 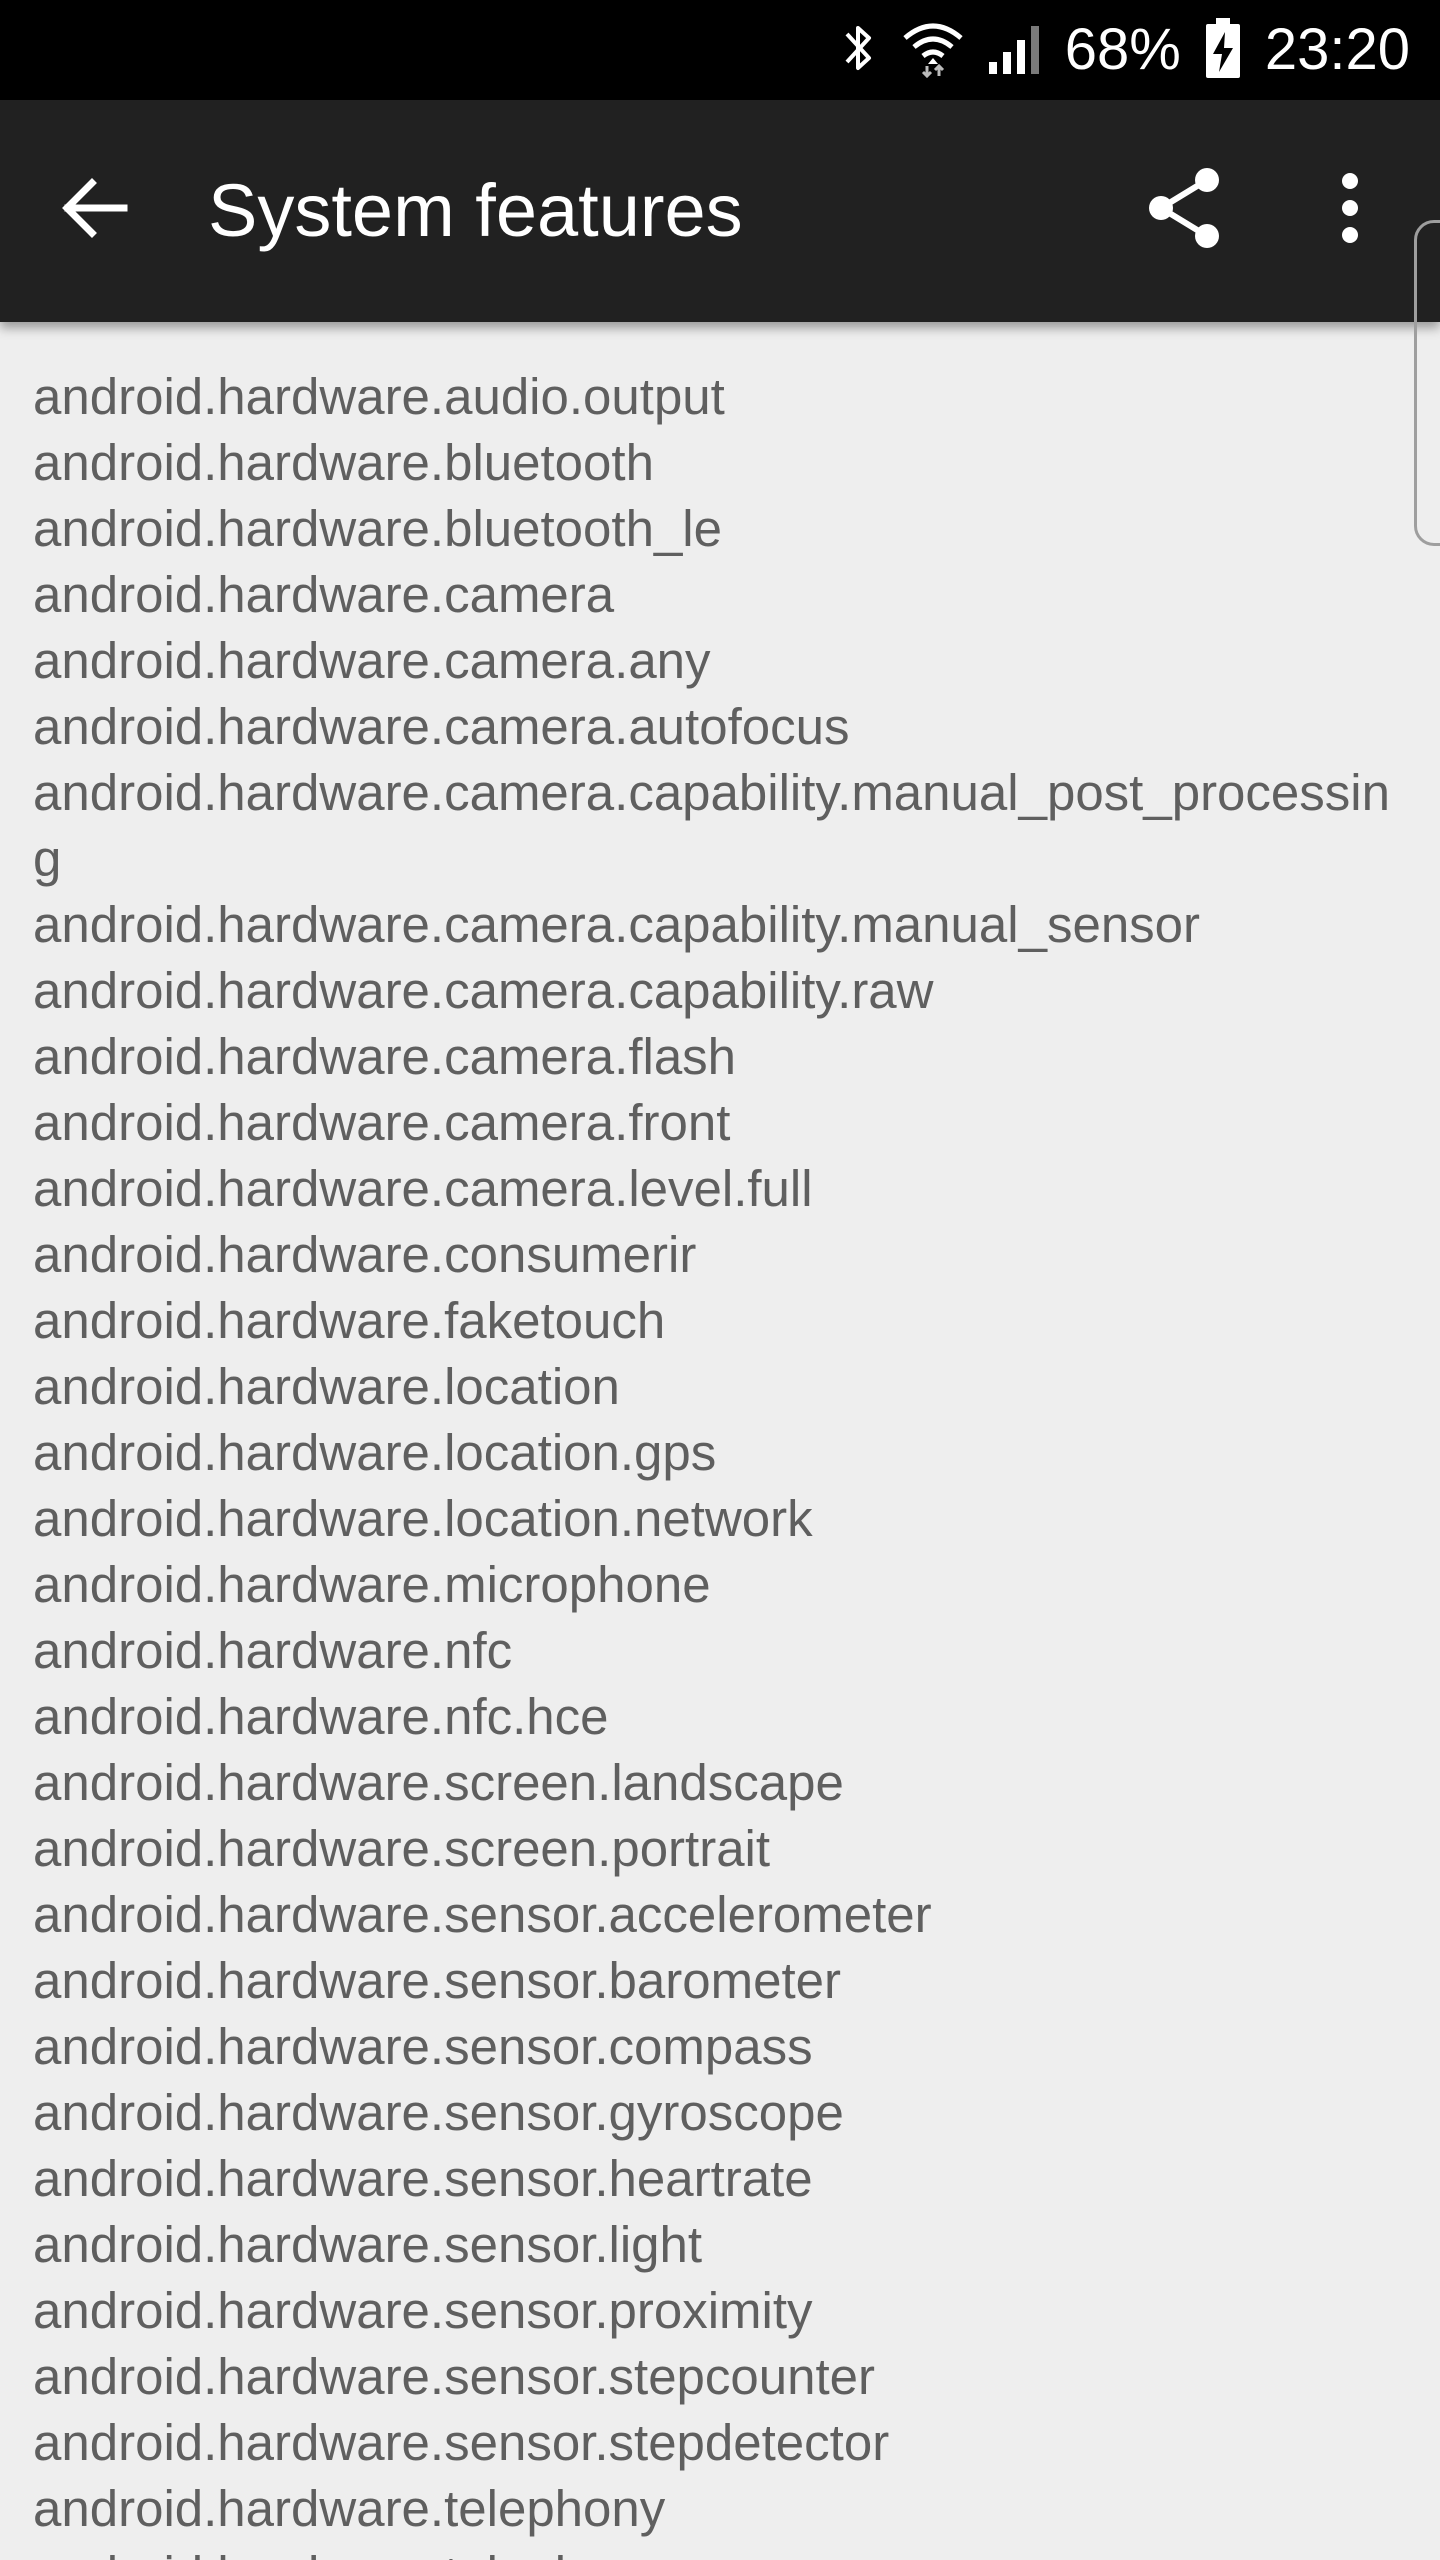 I want to click on feature-item: android.hardware.sensor.light, so click(x=368, y=2244).